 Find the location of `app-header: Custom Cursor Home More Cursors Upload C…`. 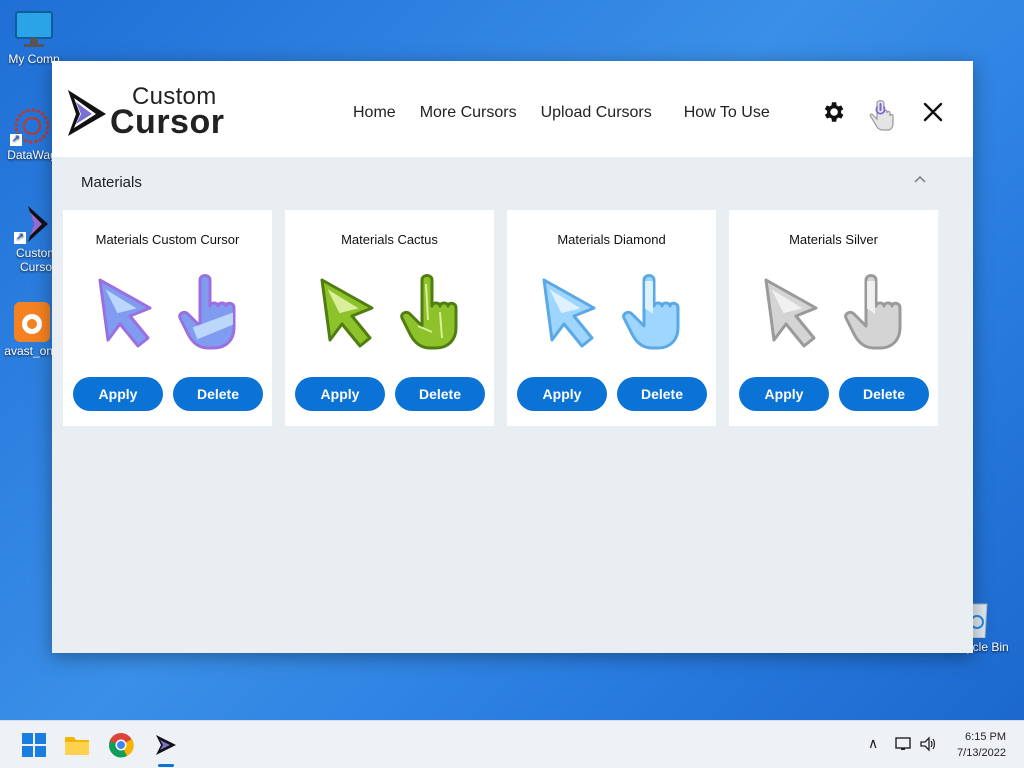

app-header: Custom Cursor Home More Cursors Upload C… is located at coordinates (512, 109).